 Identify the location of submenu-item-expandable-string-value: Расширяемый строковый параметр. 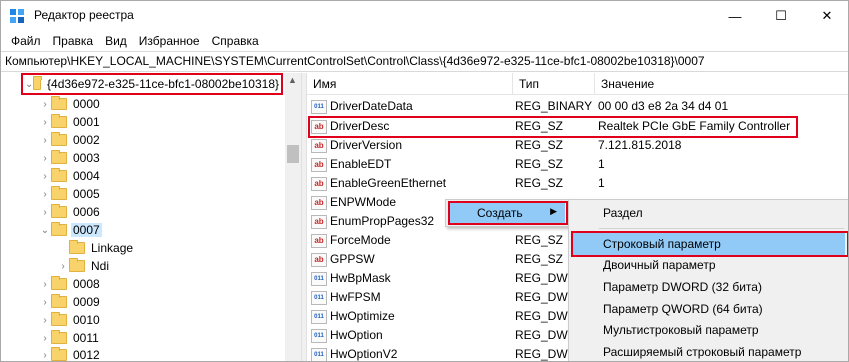
(709, 351).